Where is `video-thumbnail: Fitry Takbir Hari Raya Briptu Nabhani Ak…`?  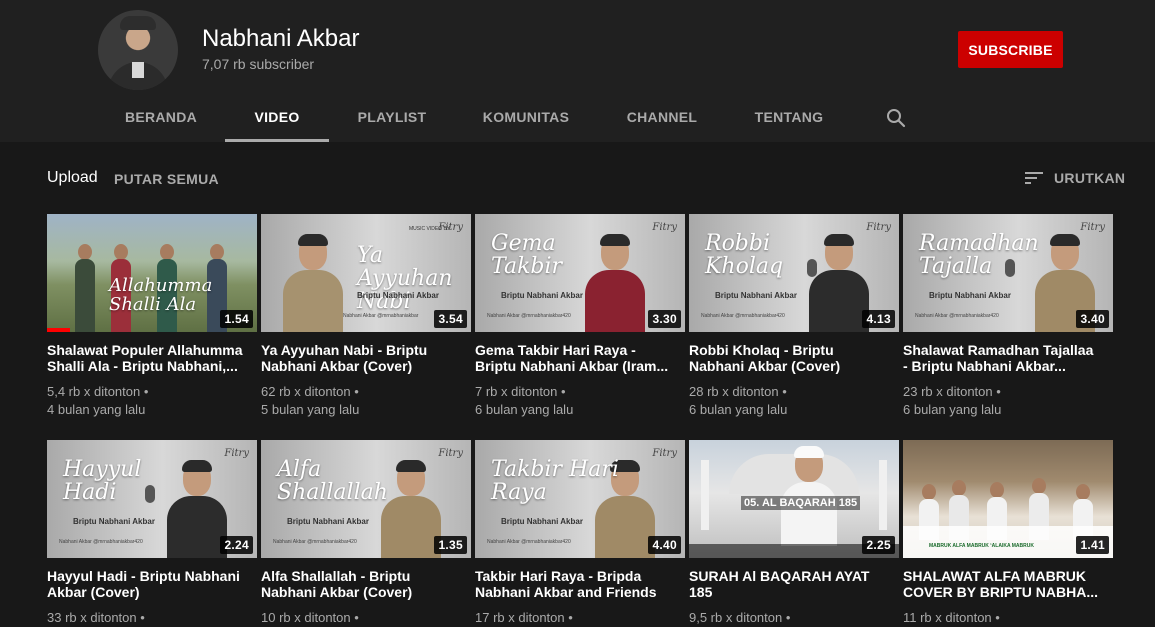
video-thumbnail: Fitry Takbir Hari Raya Briptu Nabhani Ak… is located at coordinates (580, 499).